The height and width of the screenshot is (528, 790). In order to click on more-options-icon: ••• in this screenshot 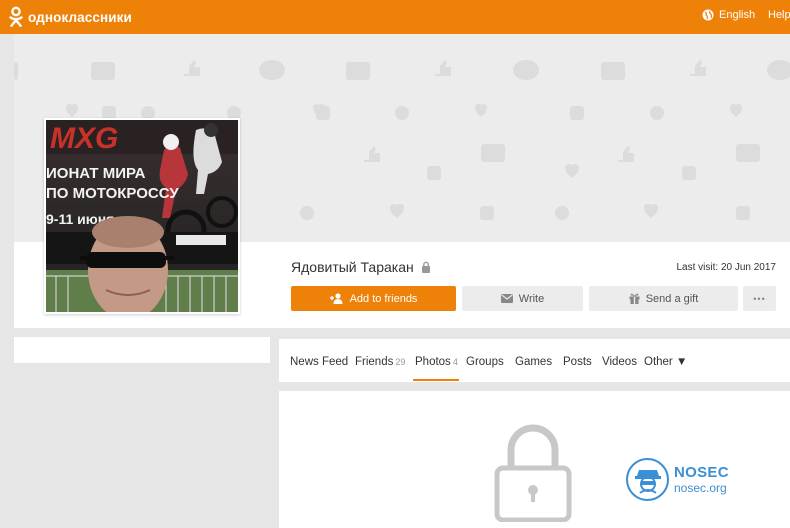, I will do `click(759, 298)`.